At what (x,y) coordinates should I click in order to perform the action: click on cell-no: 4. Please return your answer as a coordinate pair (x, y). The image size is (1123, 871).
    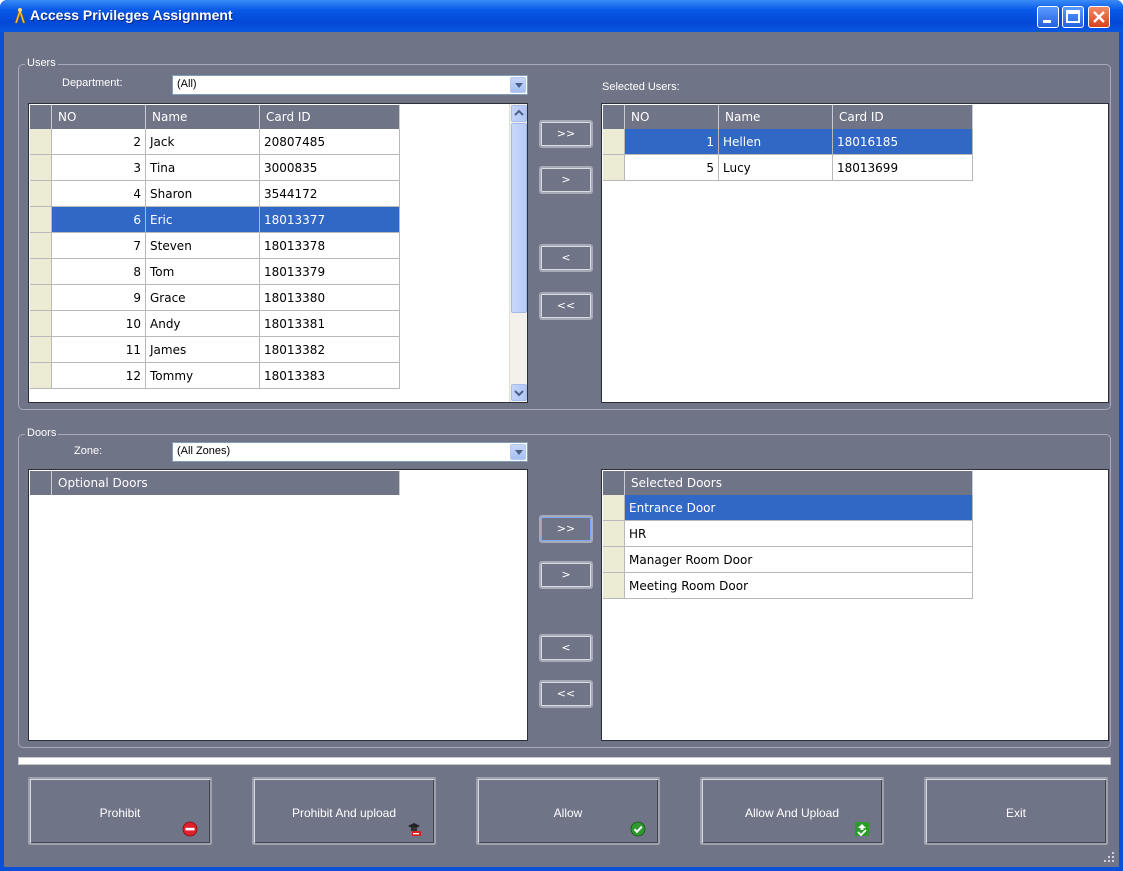
    Looking at the image, I should click on (99, 194).